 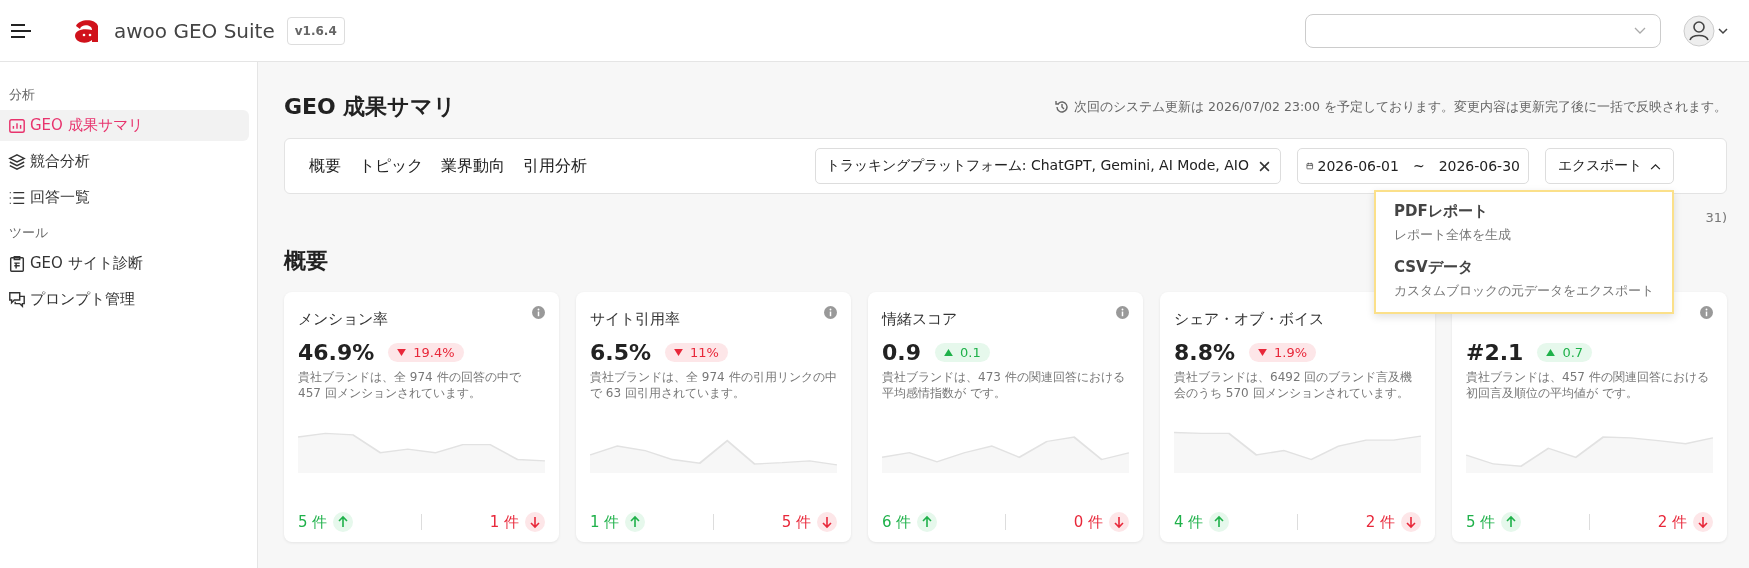 What do you see at coordinates (194, 30) in the screenshot?
I see `app-name: awoo GEO Suite` at bounding box center [194, 30].